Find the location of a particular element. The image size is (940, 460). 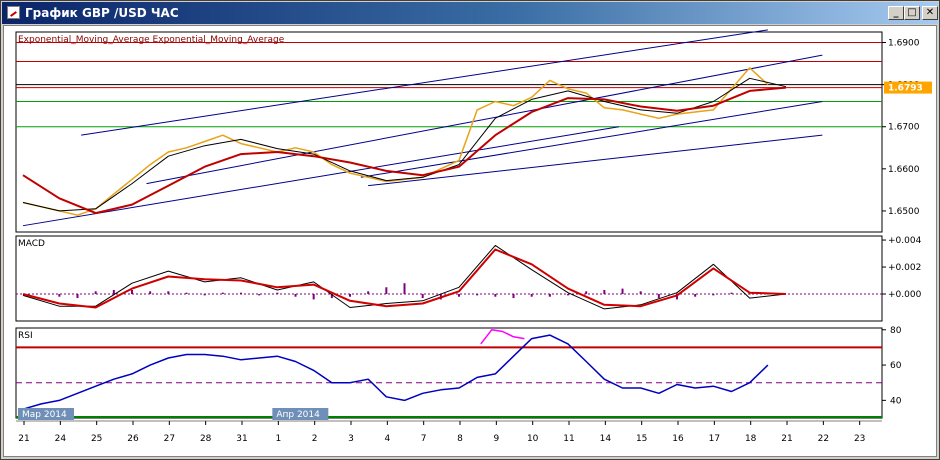

price-y-tick-label: 1.6500 is located at coordinates (904, 212).